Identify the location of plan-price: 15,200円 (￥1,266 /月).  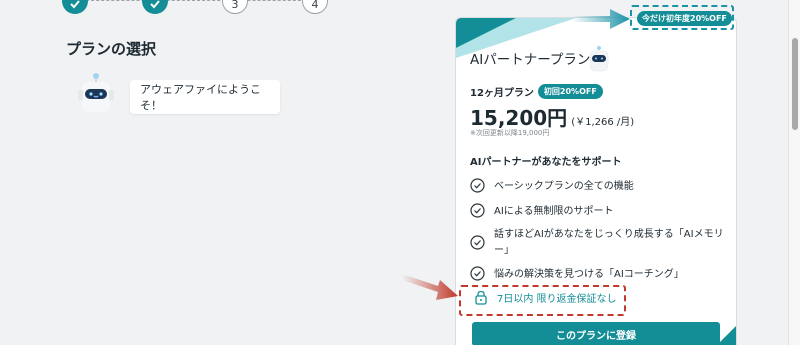
(552, 116).